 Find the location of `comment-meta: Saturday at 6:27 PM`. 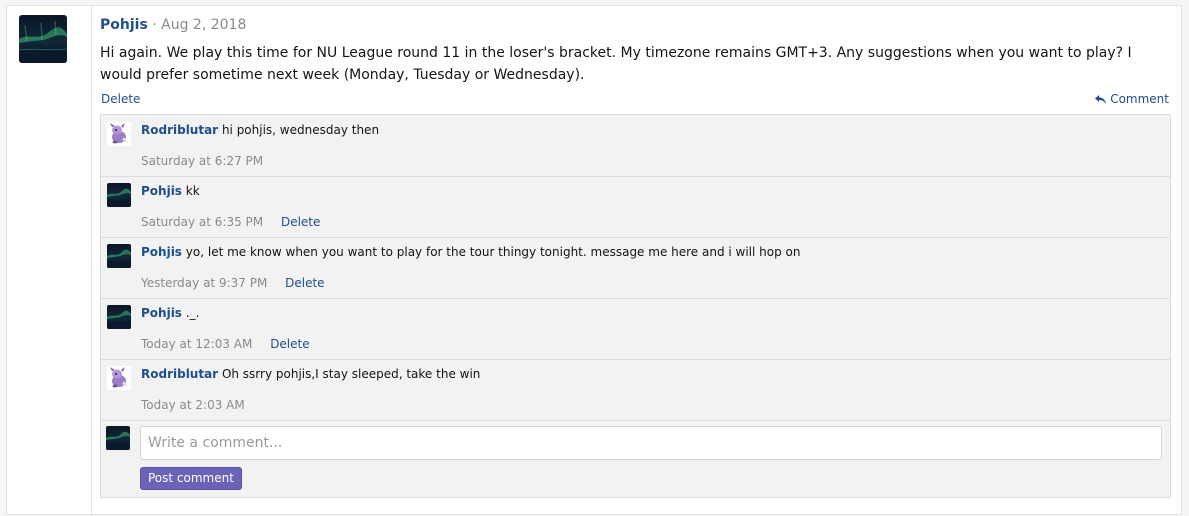

comment-meta: Saturday at 6:27 PM is located at coordinates (202, 161).